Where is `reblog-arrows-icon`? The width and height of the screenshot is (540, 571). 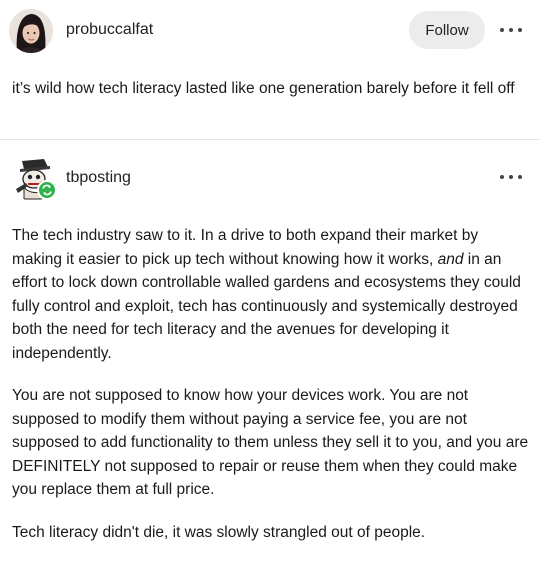 reblog-arrows-icon is located at coordinates (47, 190).